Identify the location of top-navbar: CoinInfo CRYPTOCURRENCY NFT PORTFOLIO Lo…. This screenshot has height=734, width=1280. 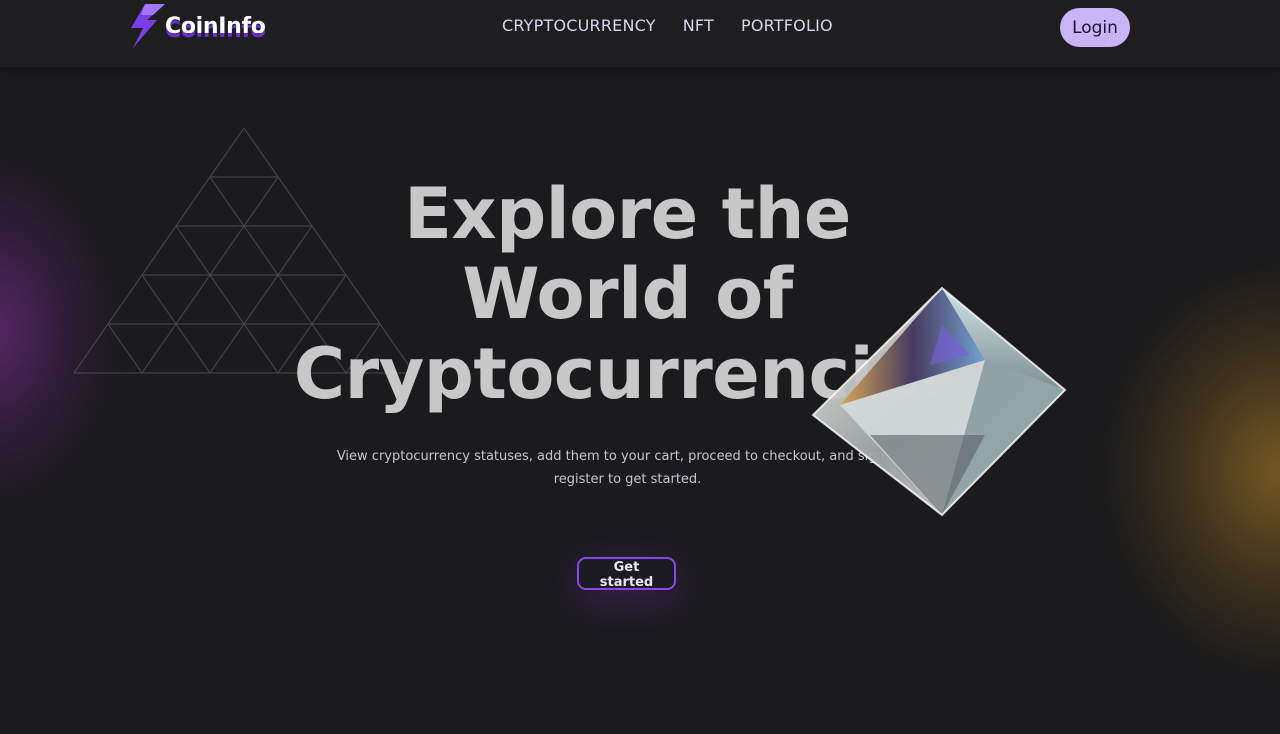
(640, 33).